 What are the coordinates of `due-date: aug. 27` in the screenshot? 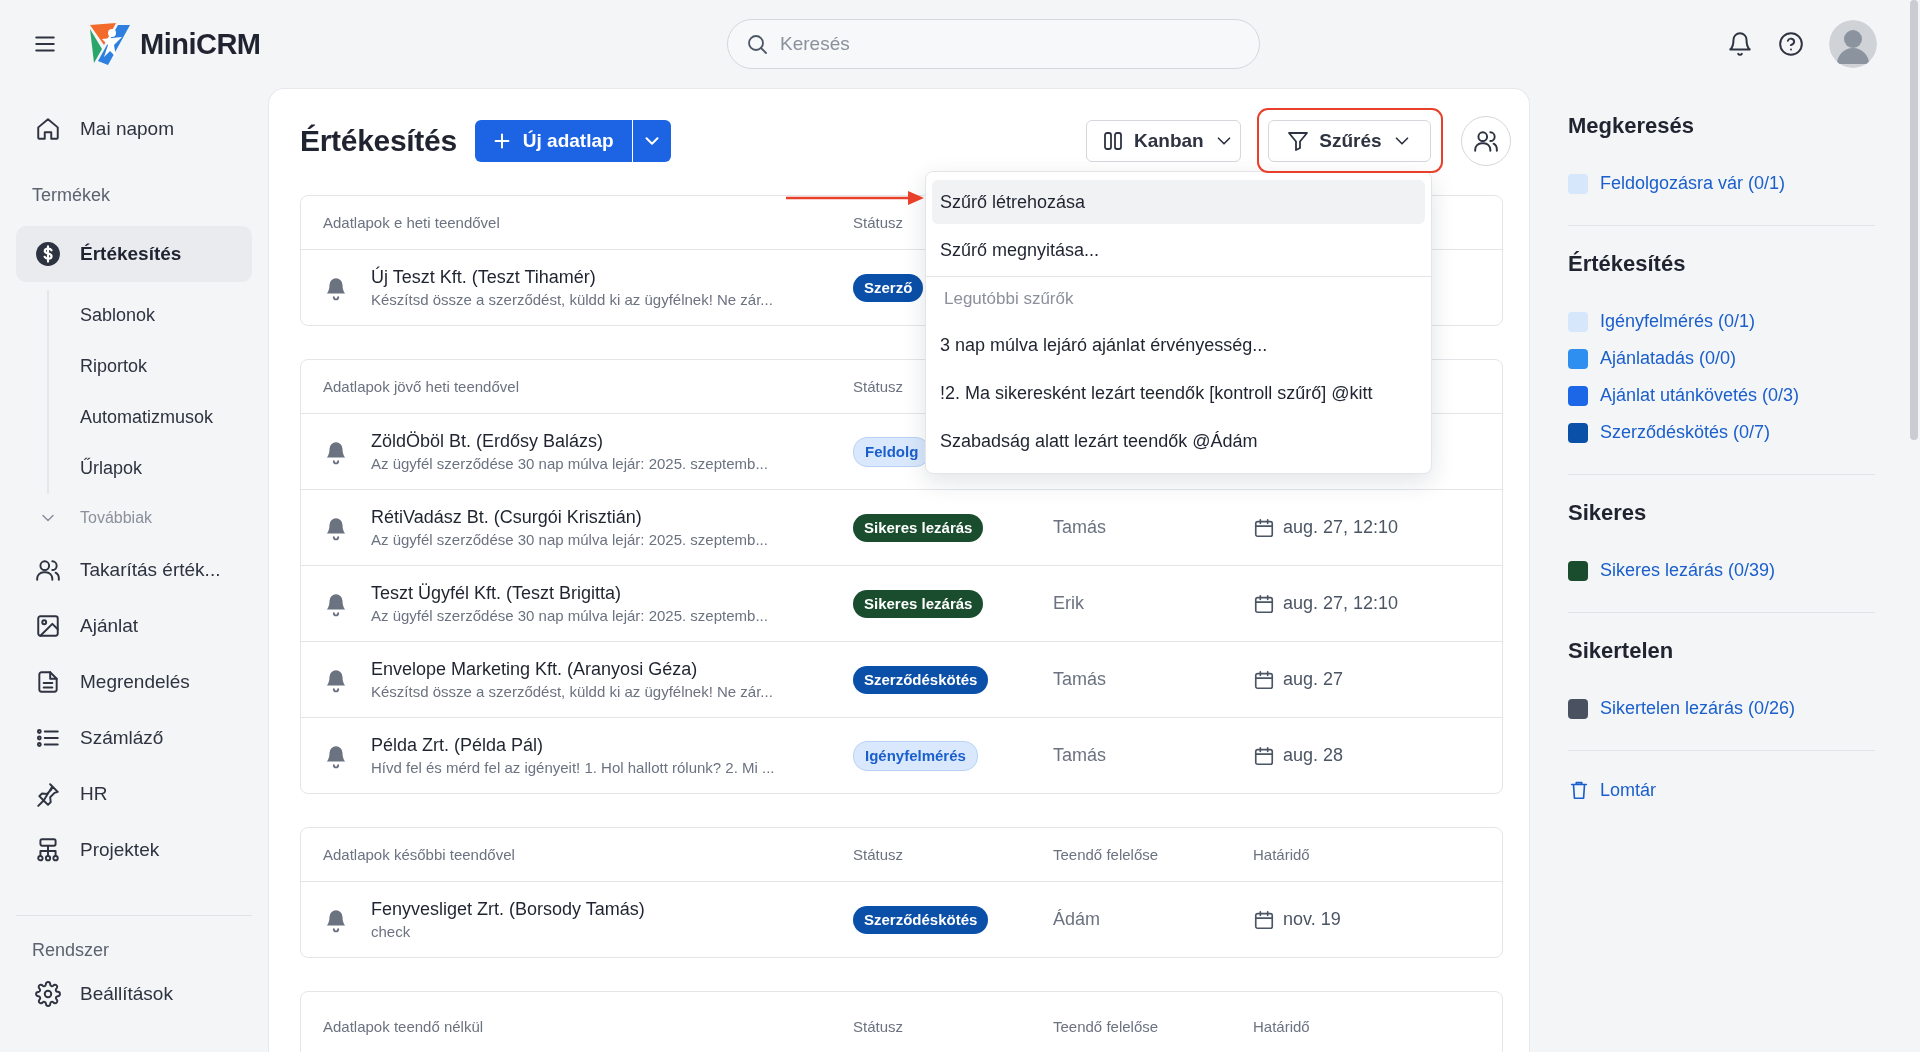 It's located at (1313, 679).